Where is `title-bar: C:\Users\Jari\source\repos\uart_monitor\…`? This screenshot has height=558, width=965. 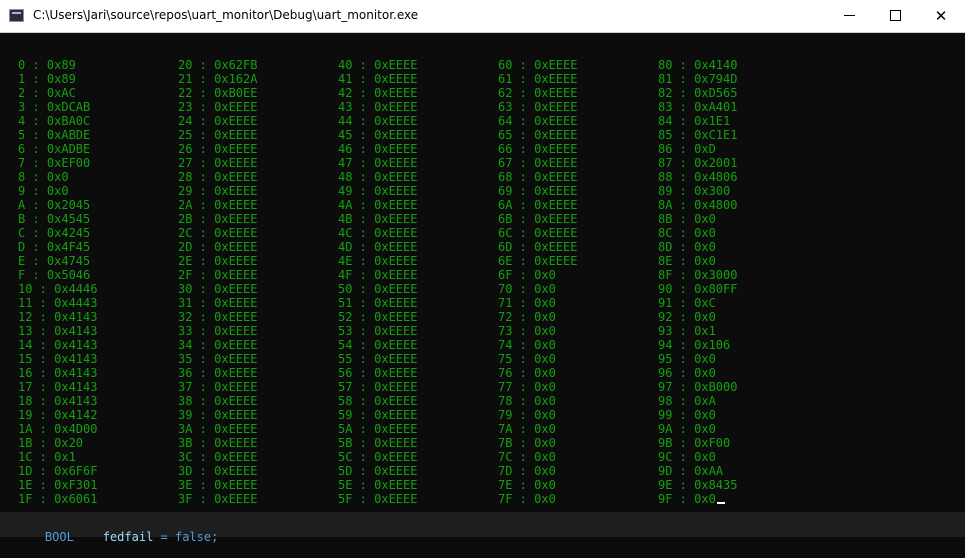 title-bar: C:\Users\Jari\source\repos\uart_monitor\… is located at coordinates (482, 16).